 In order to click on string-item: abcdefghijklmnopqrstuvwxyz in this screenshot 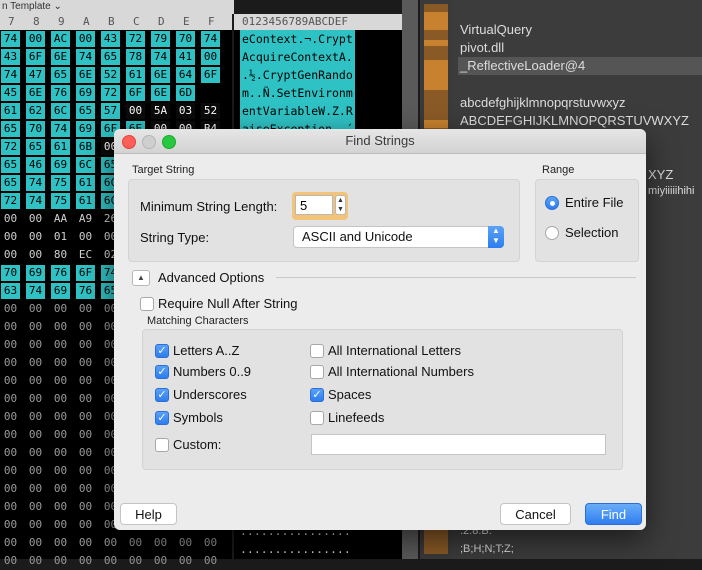, I will do `click(542, 102)`.